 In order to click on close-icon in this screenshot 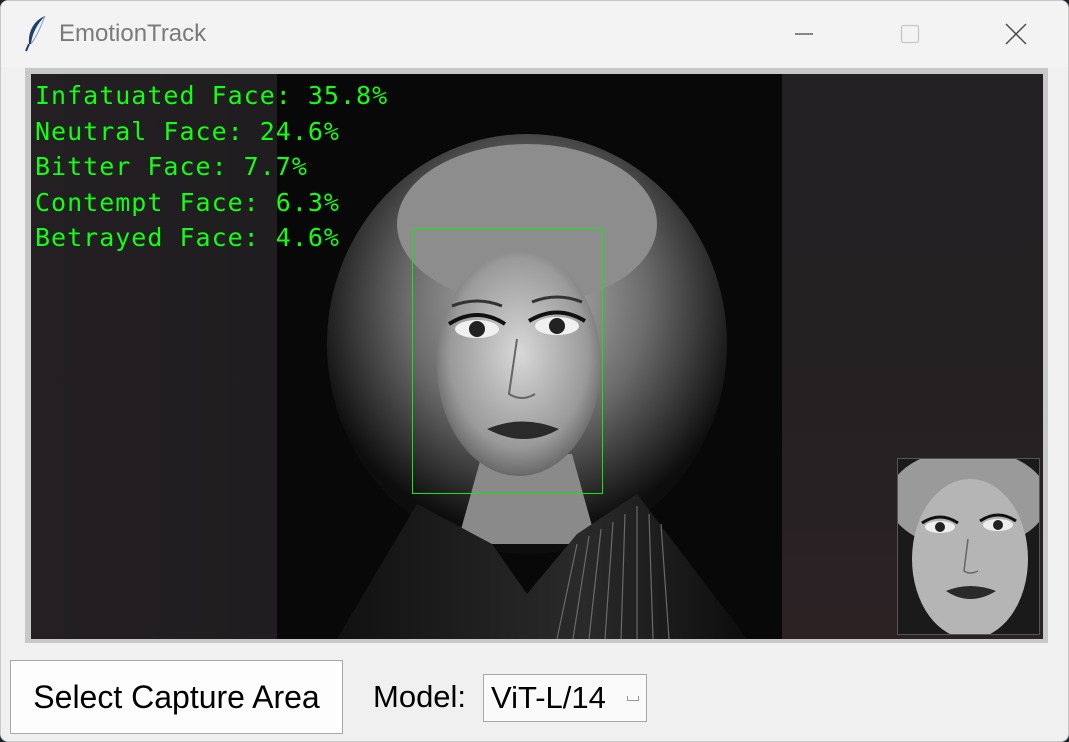, I will do `click(1016, 34)`.